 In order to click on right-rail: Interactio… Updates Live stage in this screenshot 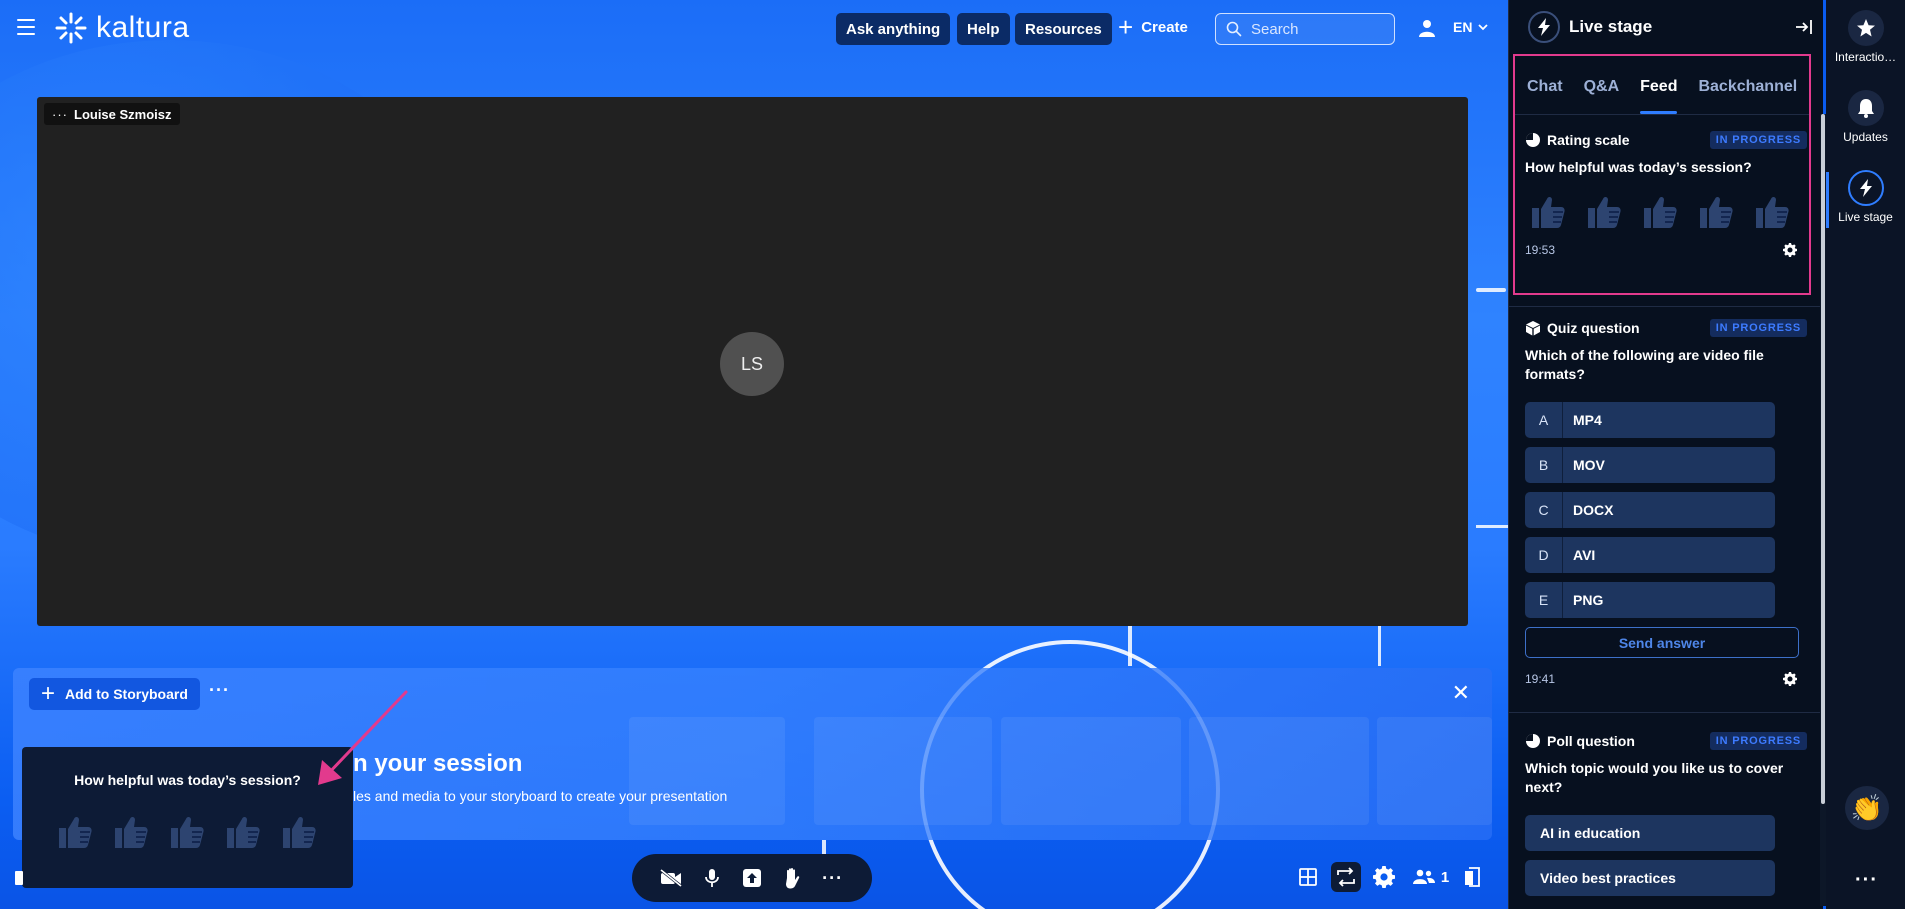, I will do `click(1865, 454)`.